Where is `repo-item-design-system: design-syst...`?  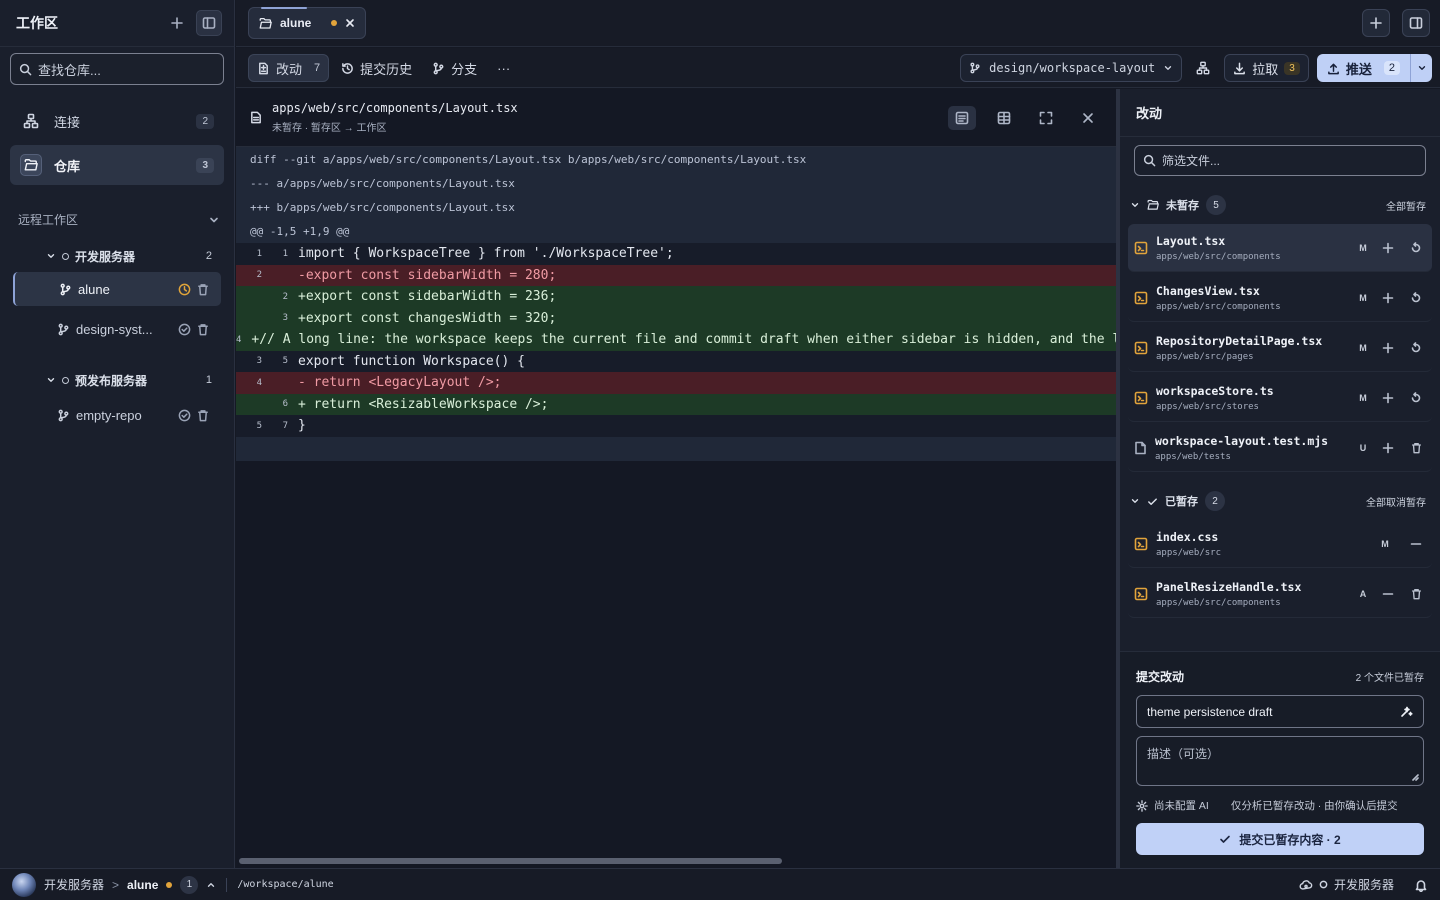
repo-item-design-system: design-syst... is located at coordinates (117, 329).